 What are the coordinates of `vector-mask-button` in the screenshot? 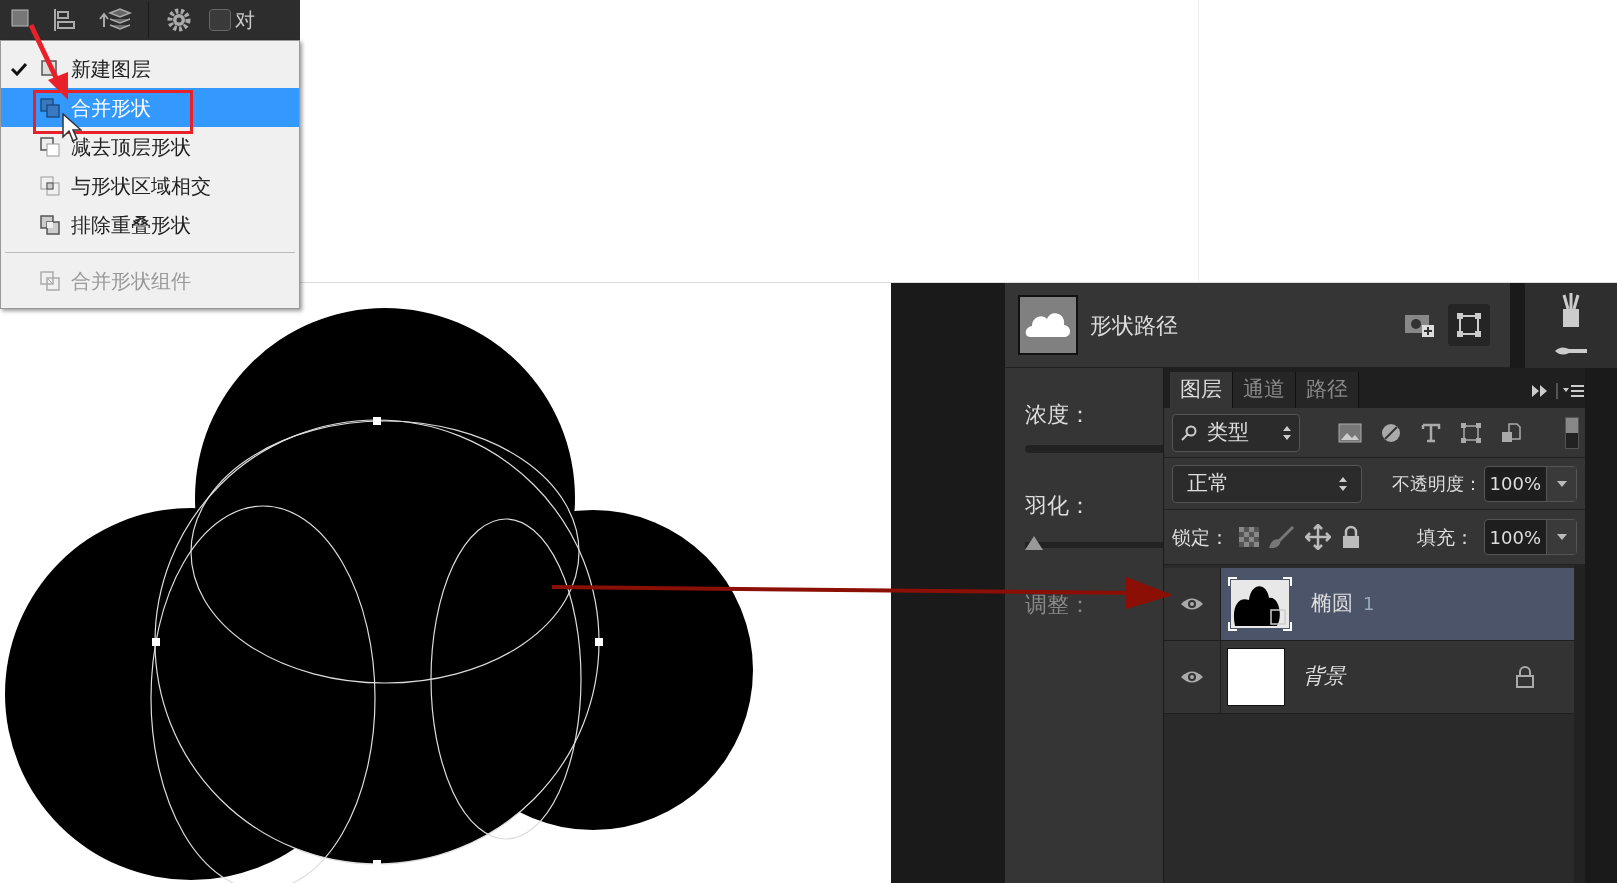 It's located at (1469, 325).